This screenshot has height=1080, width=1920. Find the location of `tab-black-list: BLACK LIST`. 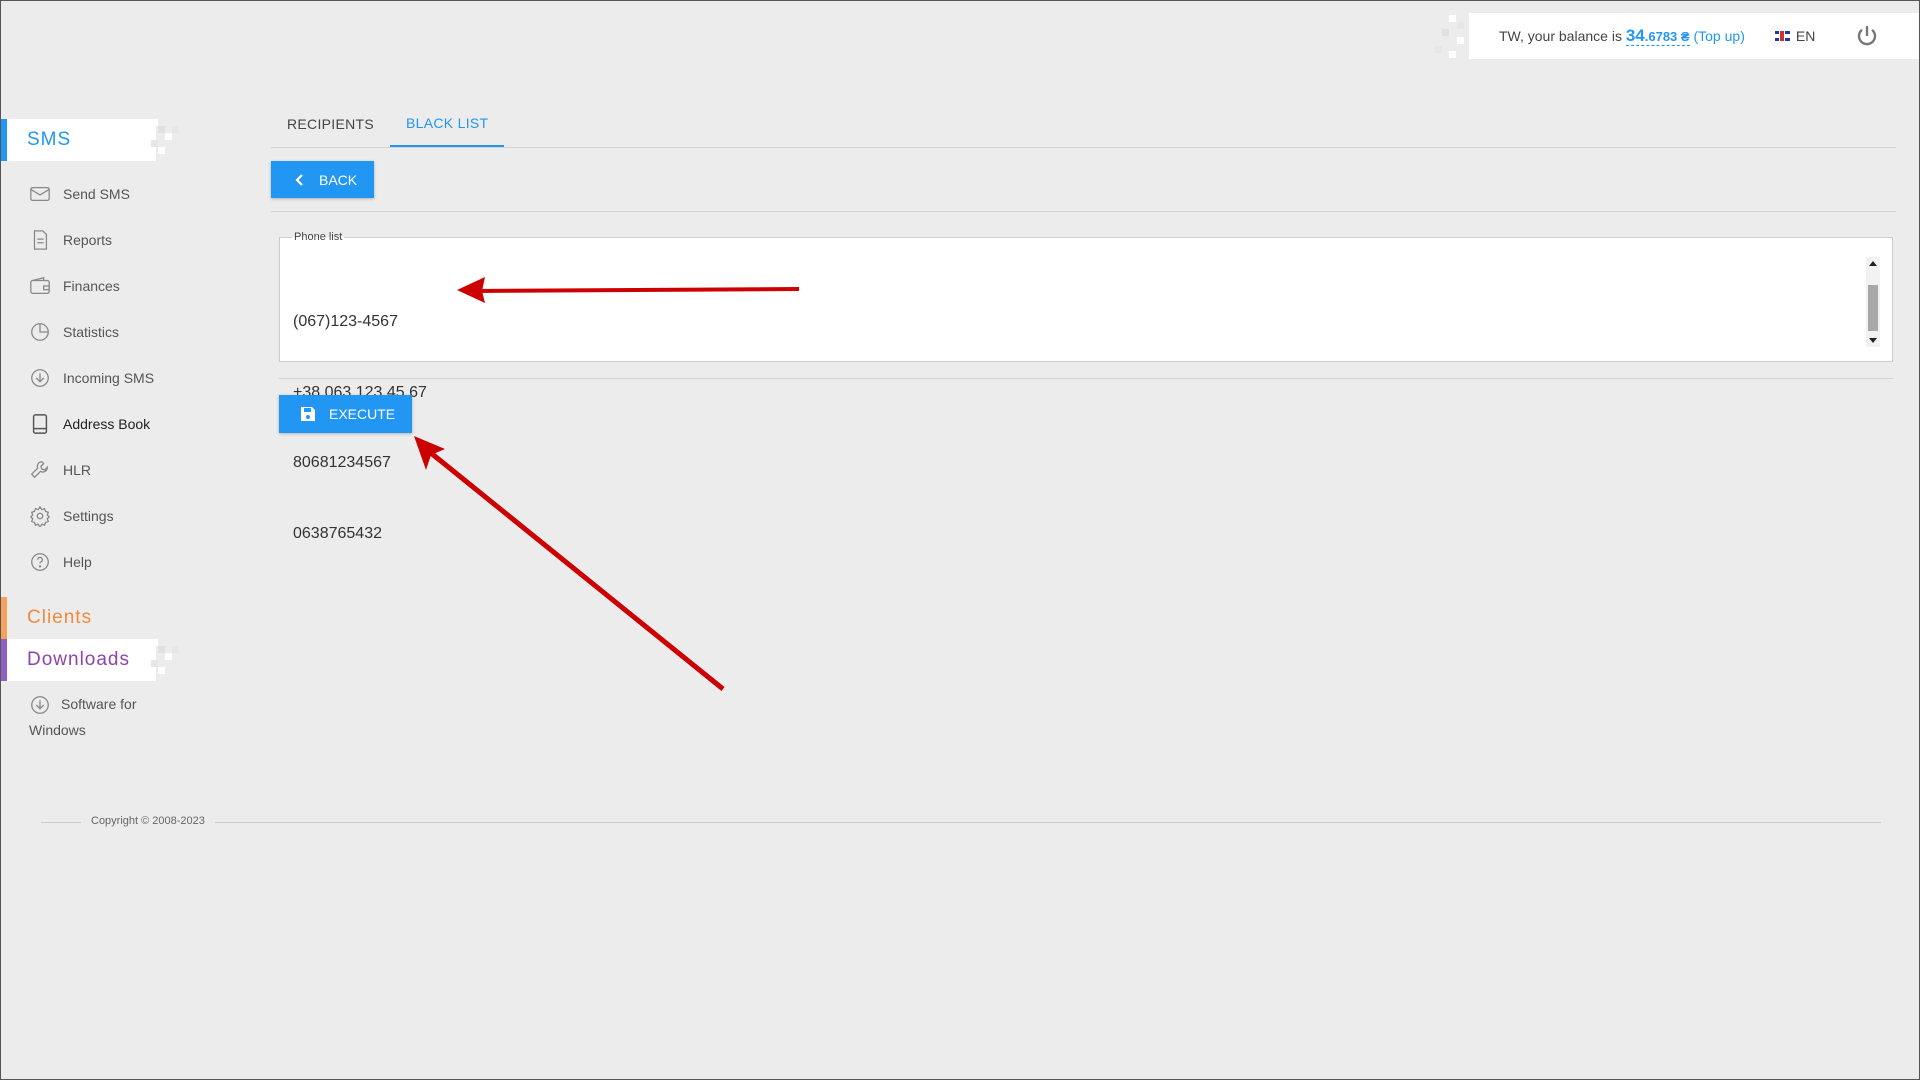

tab-black-list: BLACK LIST is located at coordinates (447, 124).